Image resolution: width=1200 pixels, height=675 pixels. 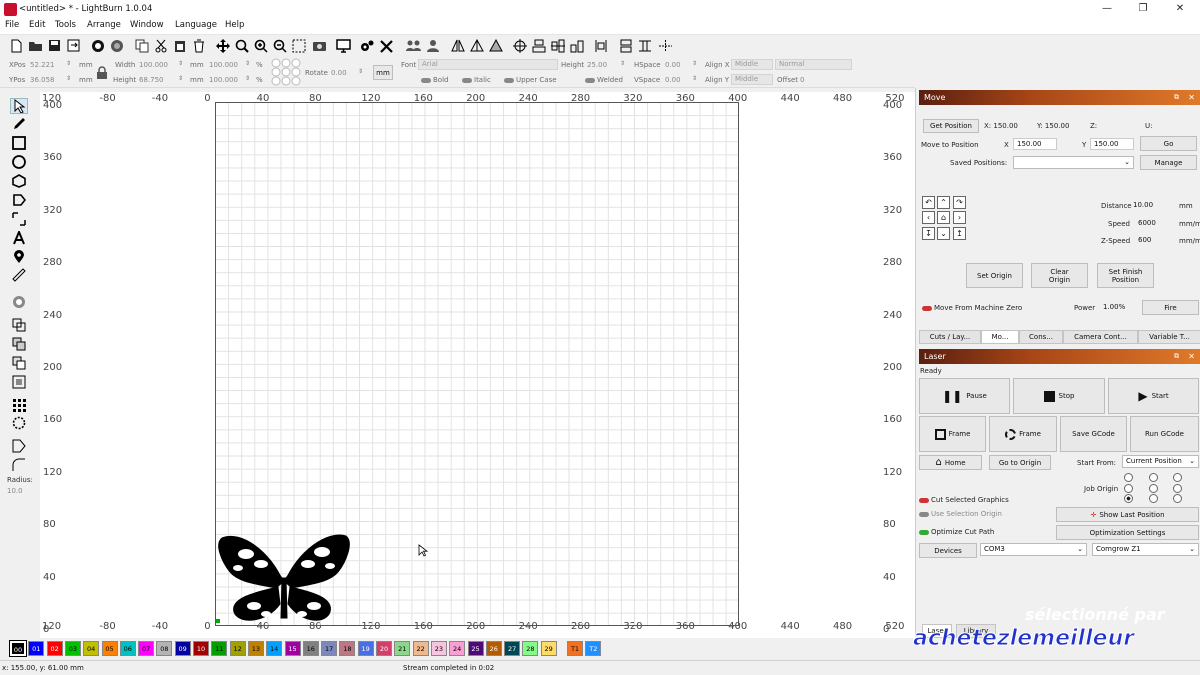 What do you see at coordinates (127, 648) in the screenshot?
I see `color-swatch-06: 06` at bounding box center [127, 648].